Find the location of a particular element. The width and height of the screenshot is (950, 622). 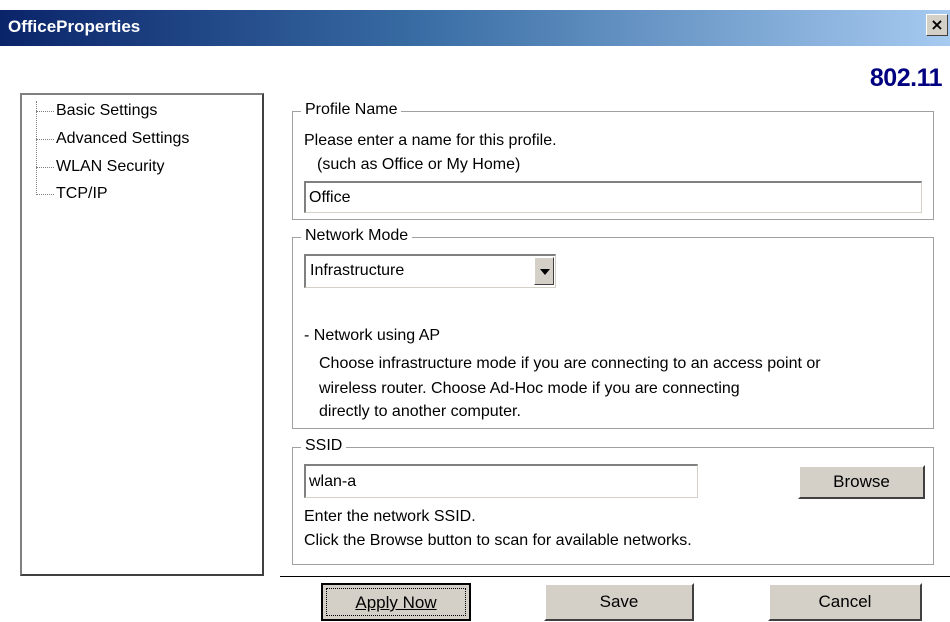

tree-item-label: Basic Settings is located at coordinates (107, 110).